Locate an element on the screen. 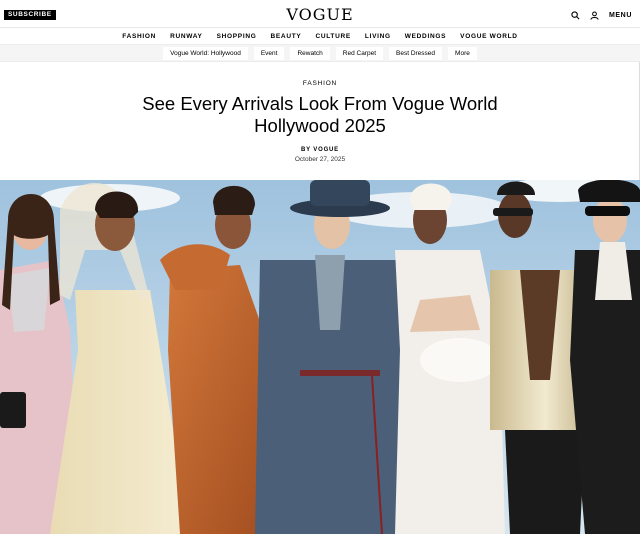 Image resolution: width=640 pixels, height=534 pixels. subnav-item-best-dressed: Best Dressed is located at coordinates (416, 53).